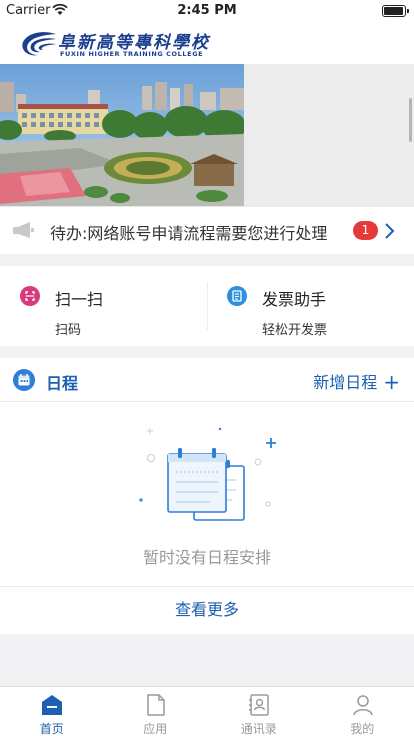 The width and height of the screenshot is (414, 736). I want to click on invoice-subtitle: 轻松开发票, so click(295, 330).